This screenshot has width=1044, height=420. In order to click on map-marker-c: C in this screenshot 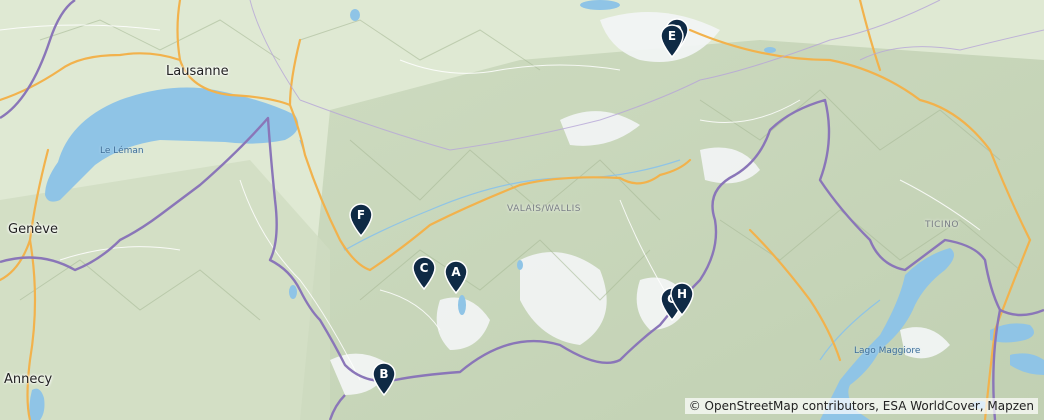, I will do `click(424, 273)`.